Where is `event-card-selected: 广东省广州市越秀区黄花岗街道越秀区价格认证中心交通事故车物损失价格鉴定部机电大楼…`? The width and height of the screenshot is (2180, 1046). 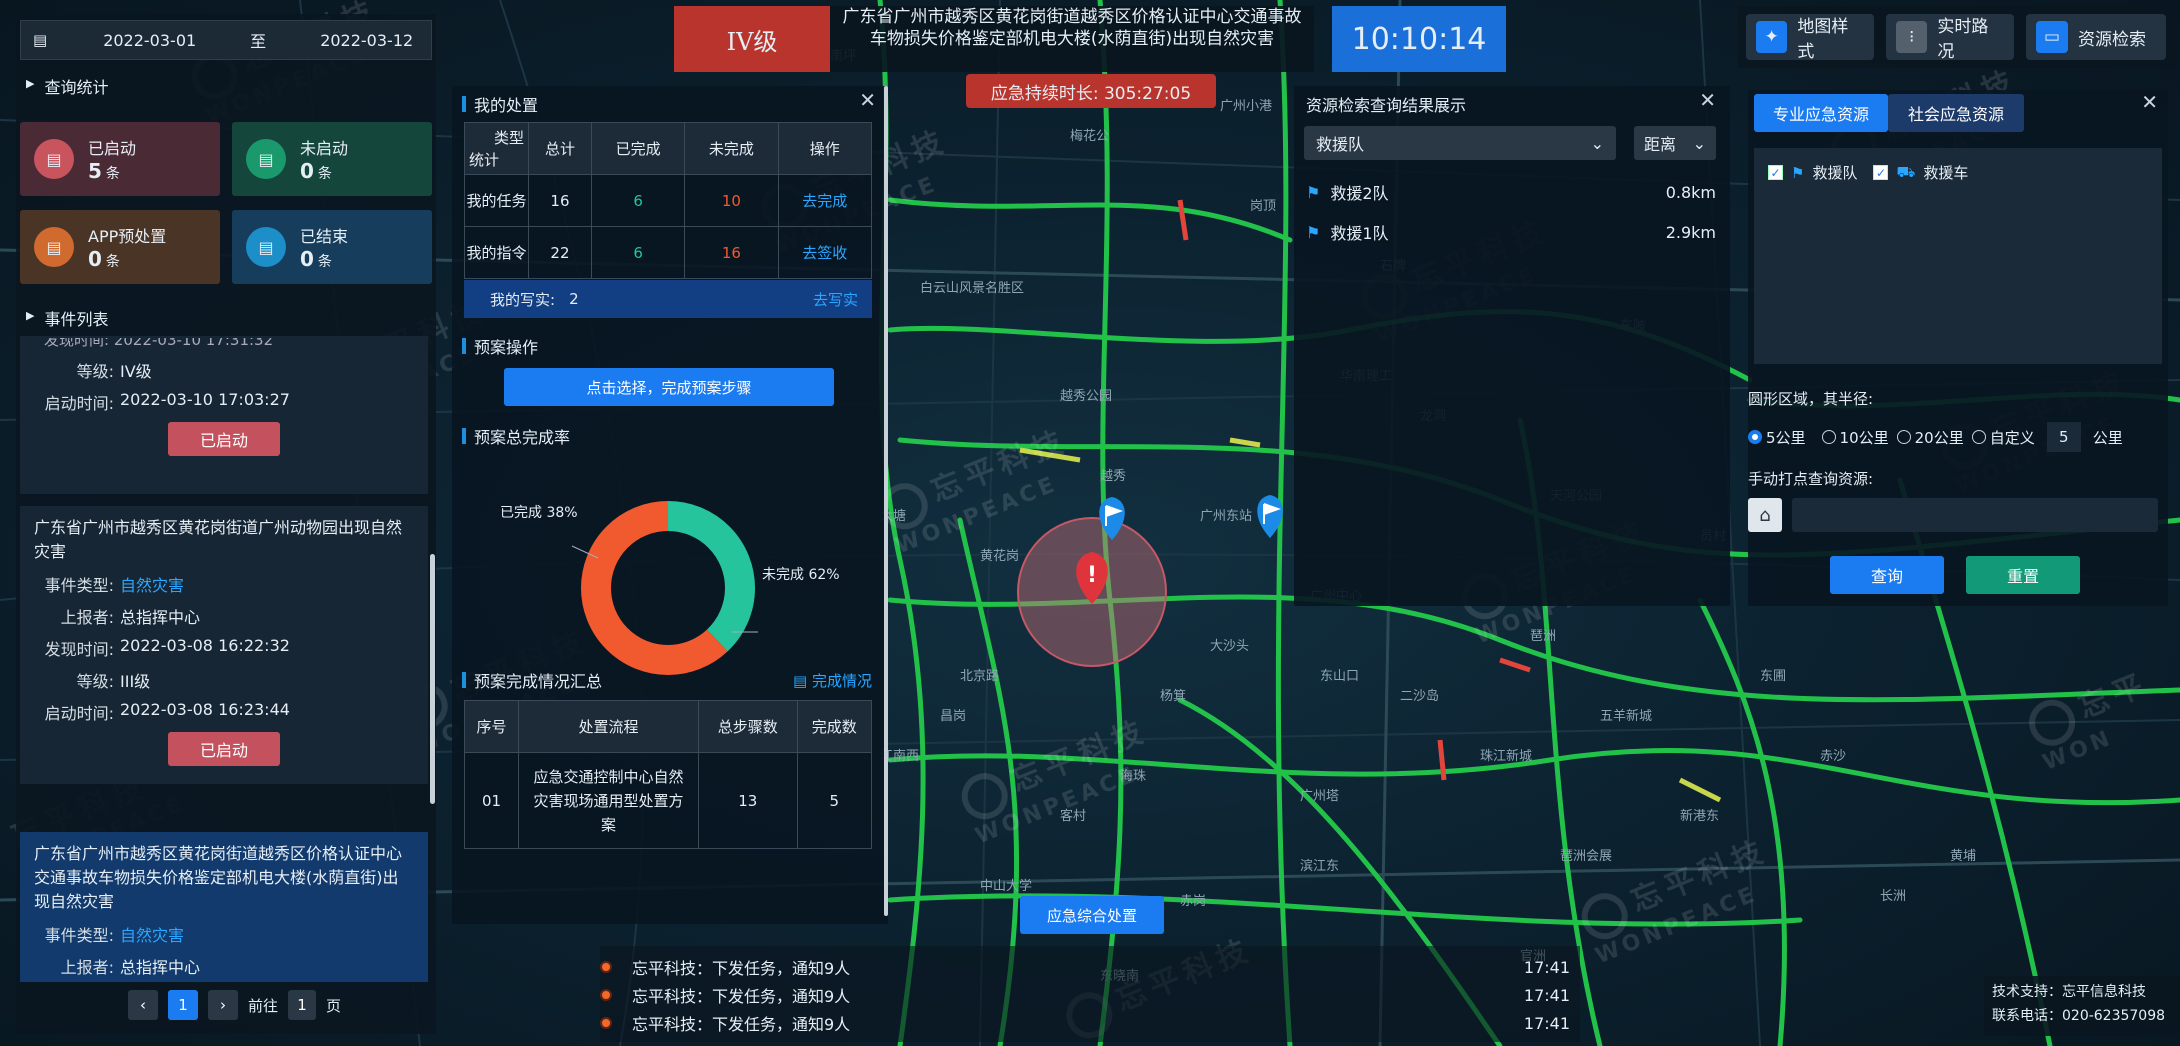
event-card-selected: 广东省广州市越秀区黄花岗街道越秀区价格认证中心交通事故车物损失价格鉴定部机电大楼… is located at coordinates (224, 907).